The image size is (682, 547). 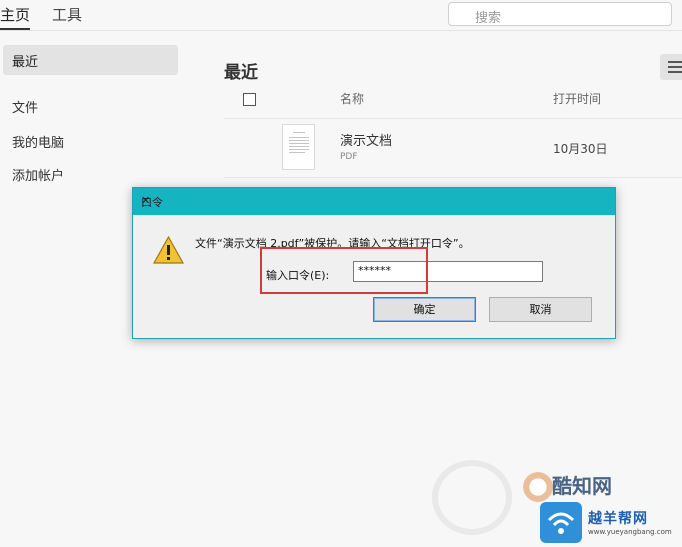 What do you see at coordinates (349, 157) in the screenshot?
I see `file-type: PDF` at bounding box center [349, 157].